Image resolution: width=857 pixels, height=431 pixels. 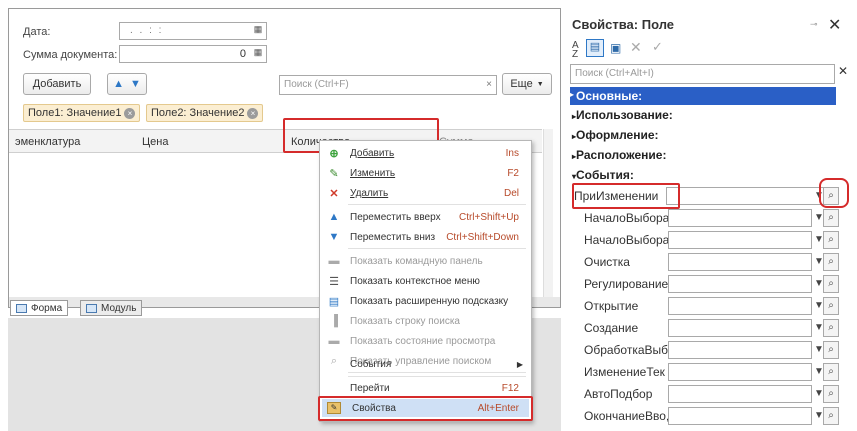 I want to click on section-appearance: ▸Оформление:, so click(x=615, y=135).